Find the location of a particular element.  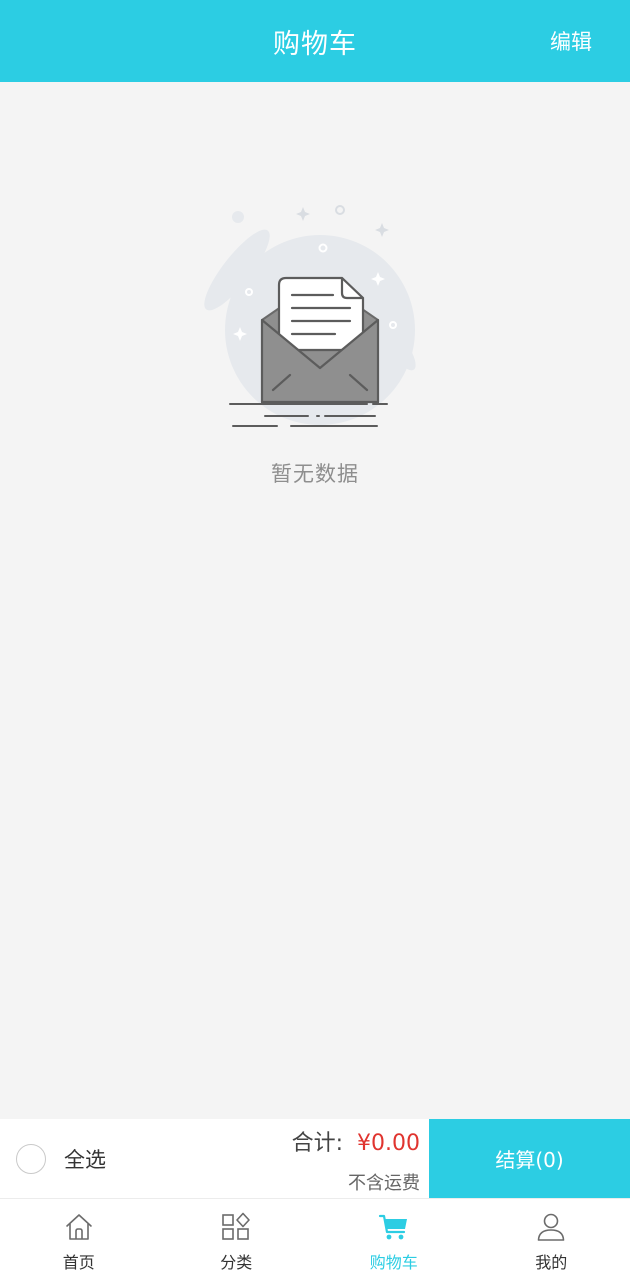

home-icon is located at coordinates (78, 1227).